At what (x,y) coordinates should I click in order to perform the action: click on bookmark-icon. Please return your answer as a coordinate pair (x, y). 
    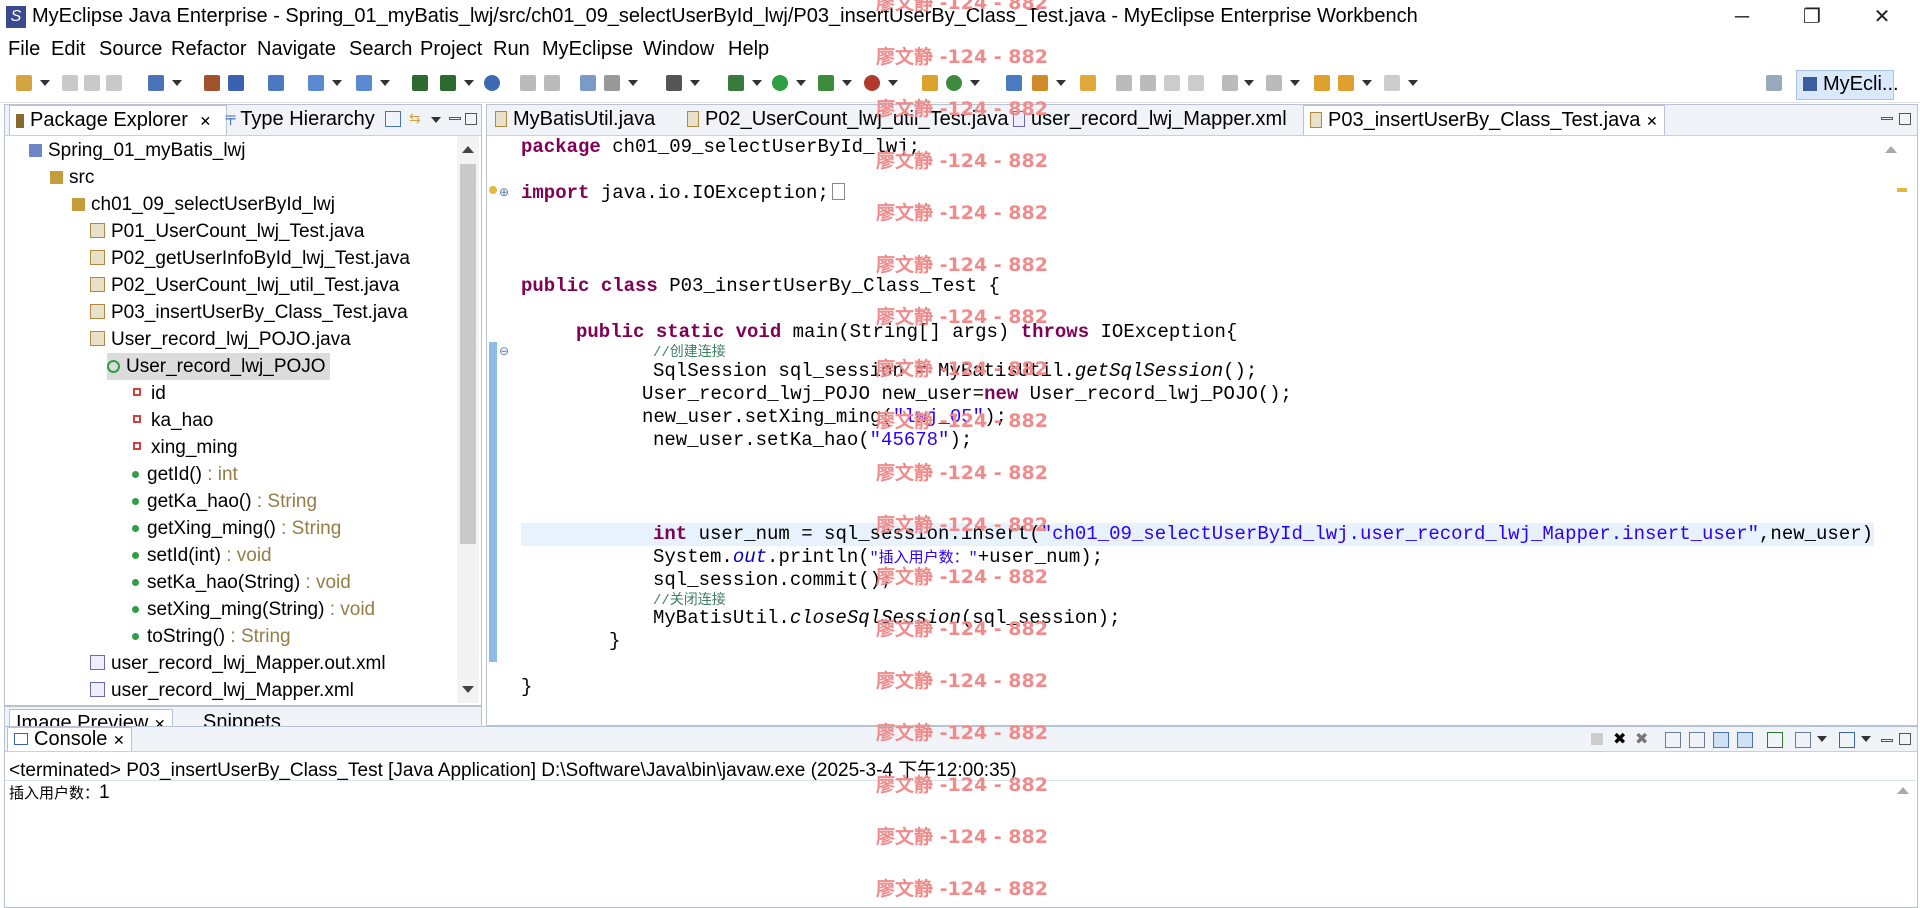
    Looking at the image, I should click on (1088, 83).